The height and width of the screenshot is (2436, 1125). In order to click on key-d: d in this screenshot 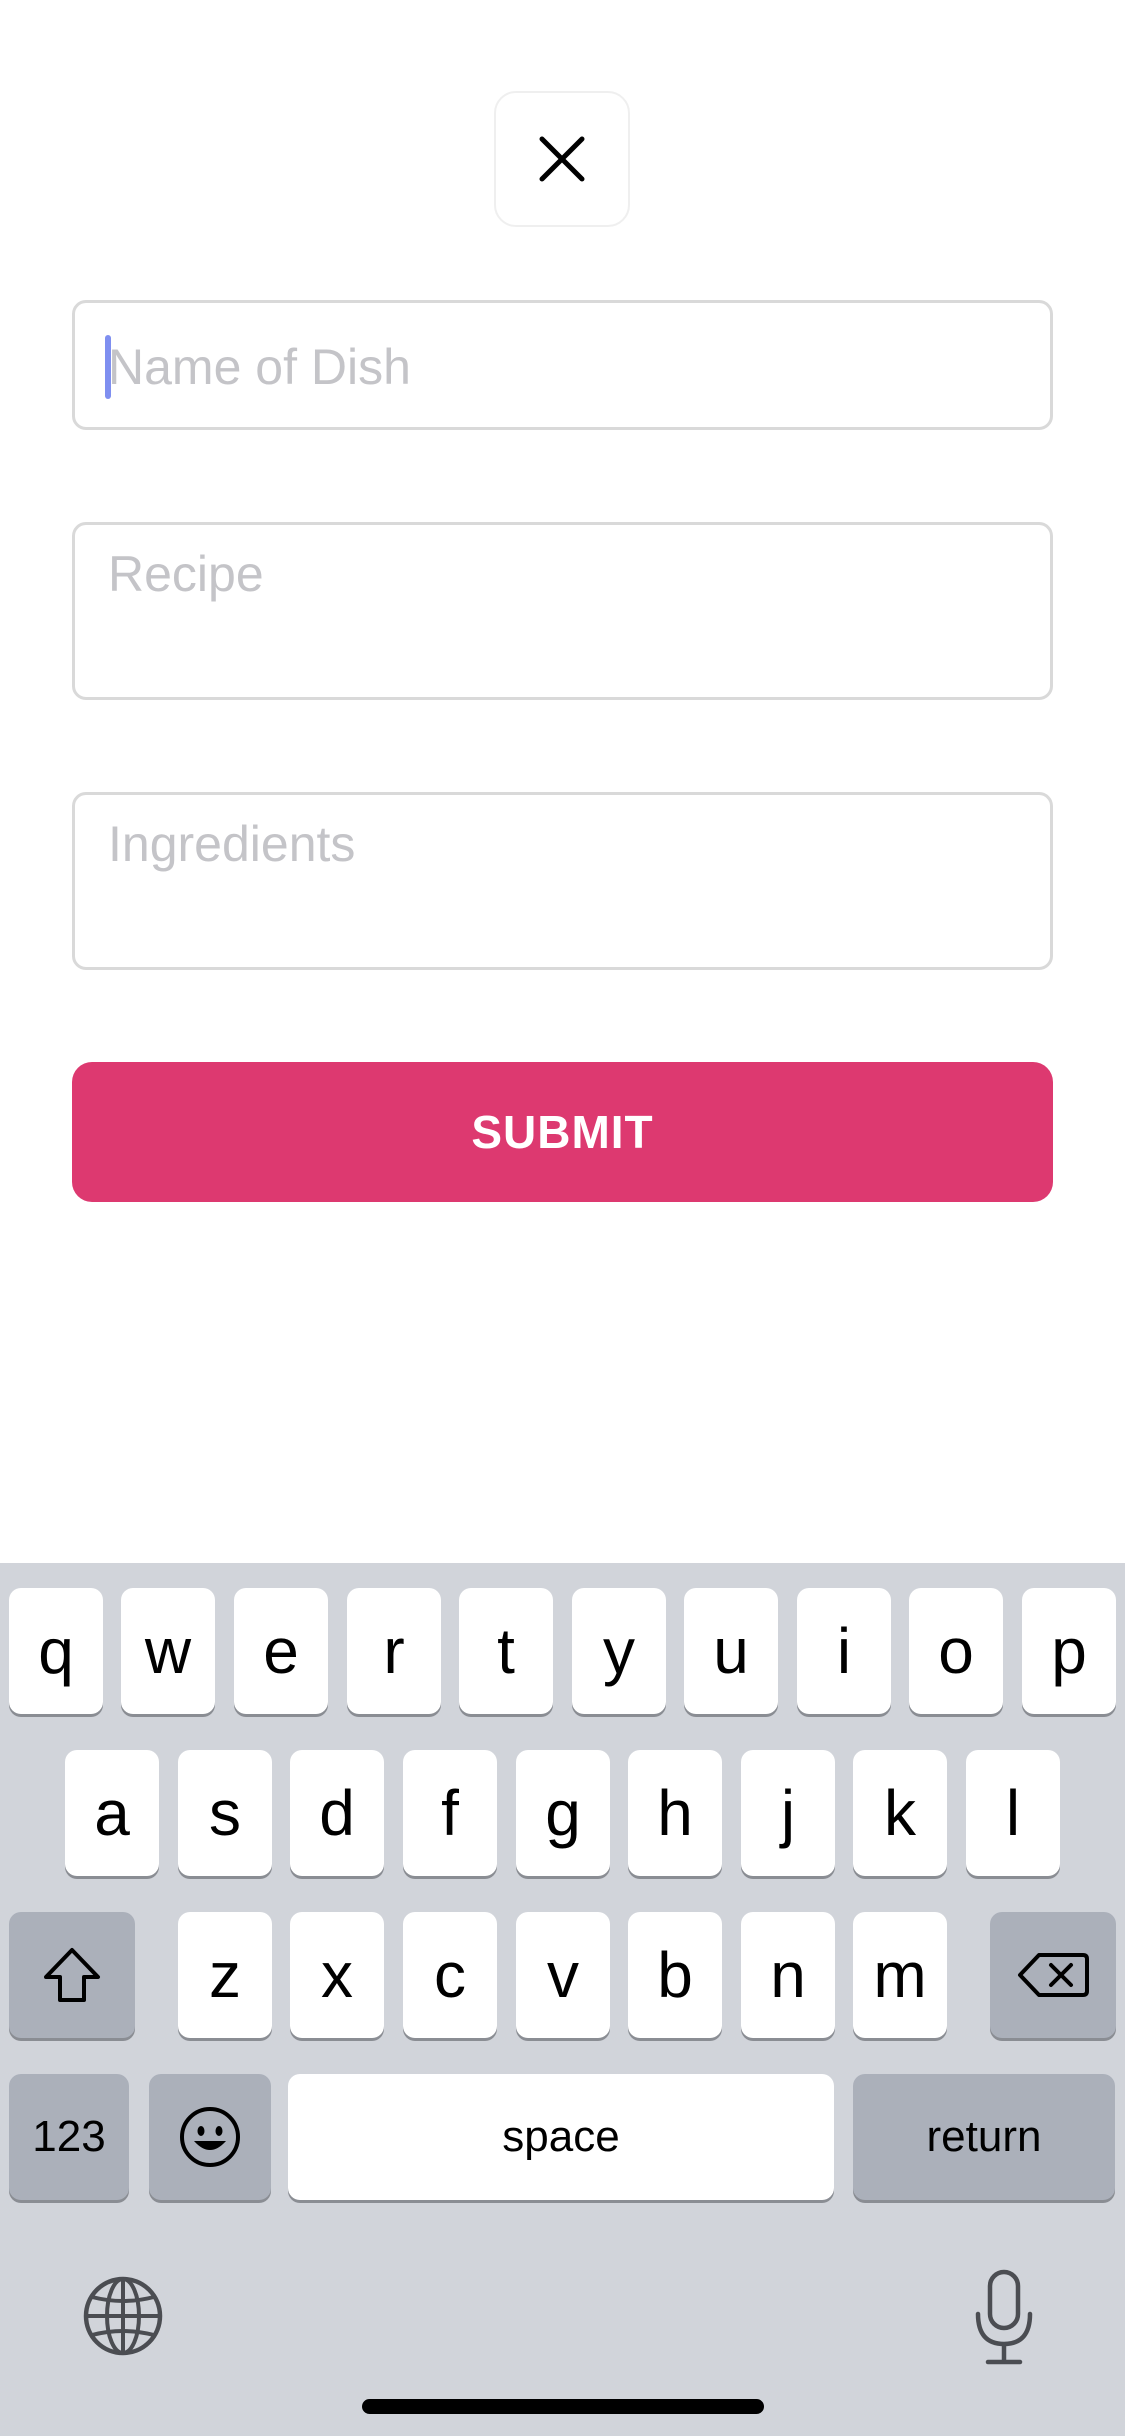, I will do `click(337, 1813)`.